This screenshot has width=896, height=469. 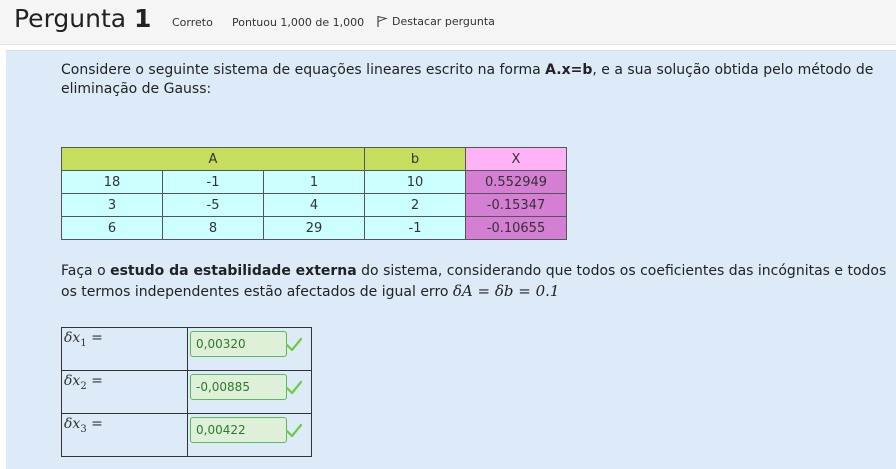 What do you see at coordinates (112, 228) in the screenshot?
I see `cell-a: 6` at bounding box center [112, 228].